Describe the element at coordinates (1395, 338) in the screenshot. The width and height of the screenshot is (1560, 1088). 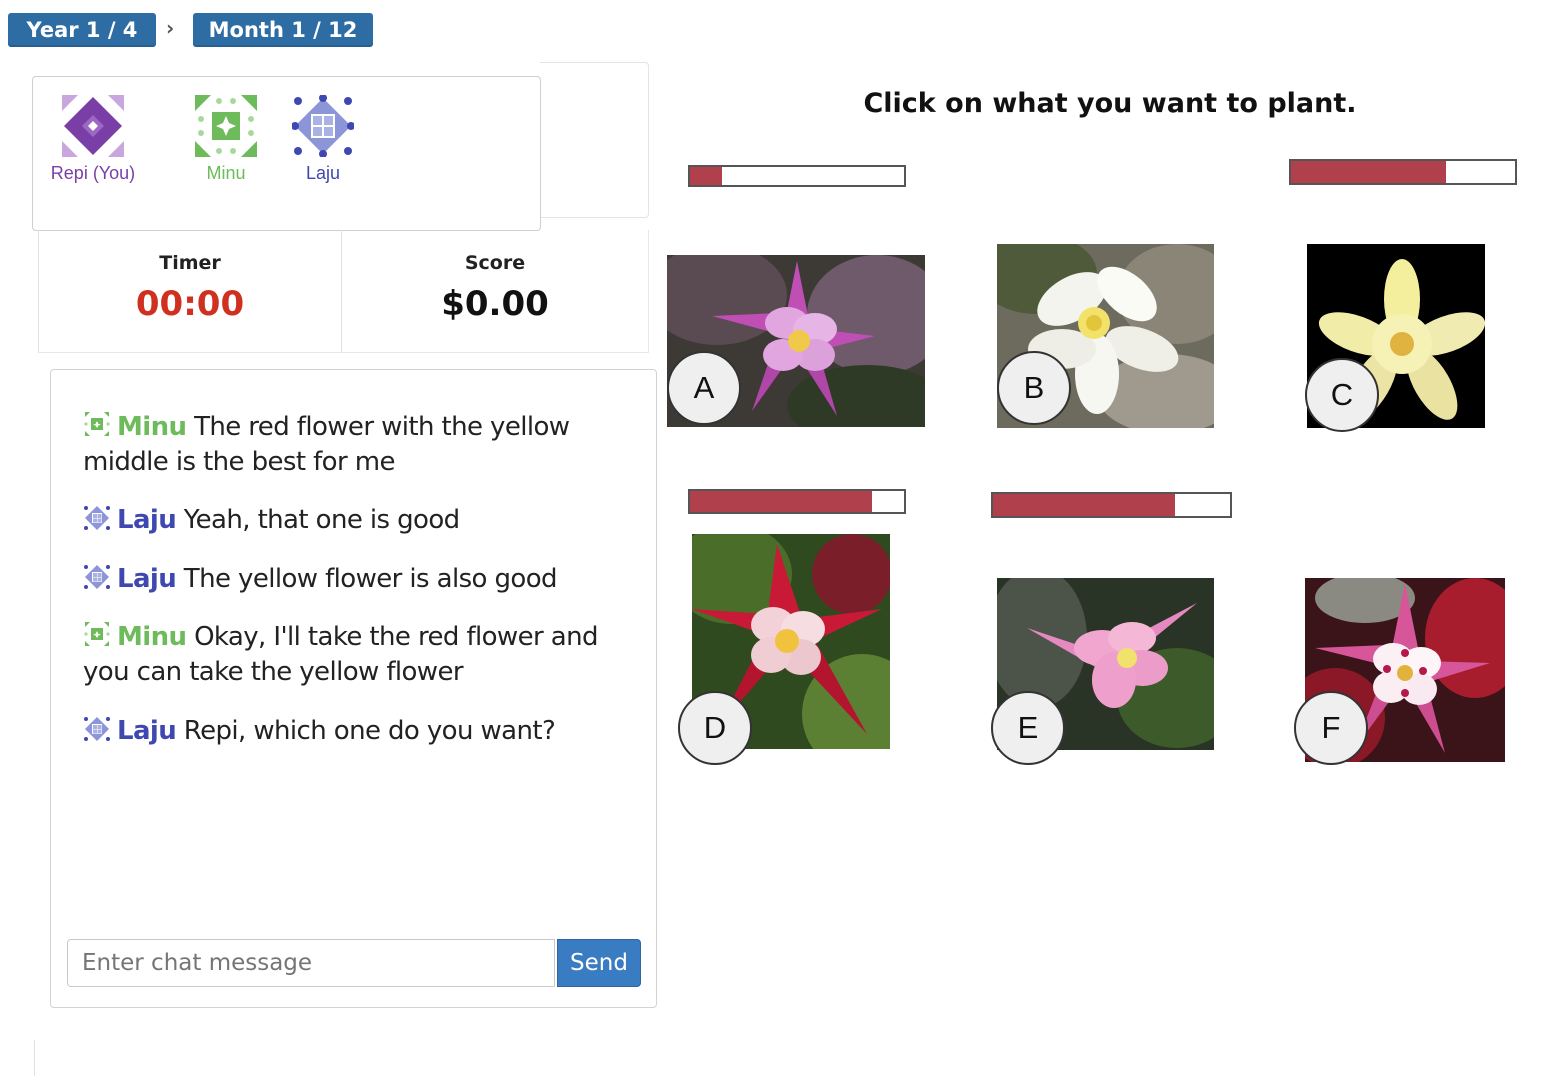
I see `flower-option-c: C` at that location.